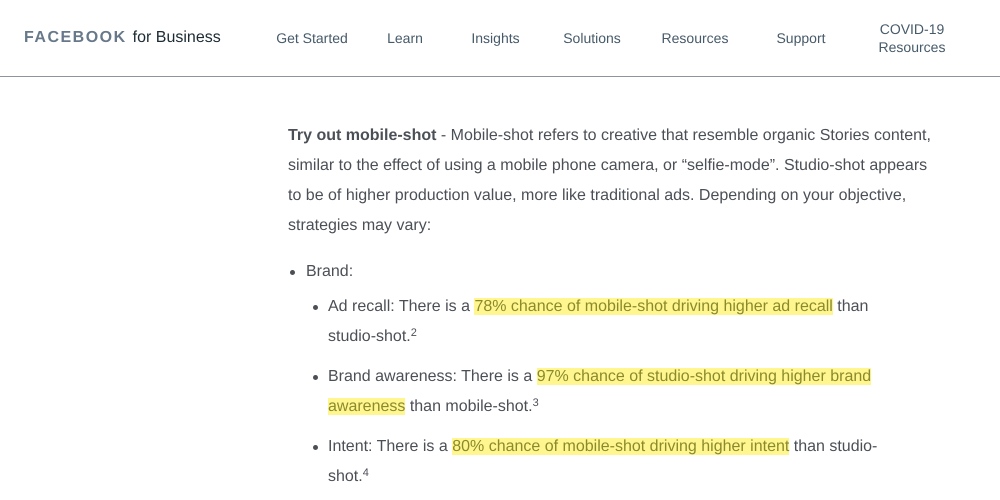 The height and width of the screenshot is (500, 1000). Describe the element at coordinates (801, 38) in the screenshot. I see `nav-link: Support` at that location.